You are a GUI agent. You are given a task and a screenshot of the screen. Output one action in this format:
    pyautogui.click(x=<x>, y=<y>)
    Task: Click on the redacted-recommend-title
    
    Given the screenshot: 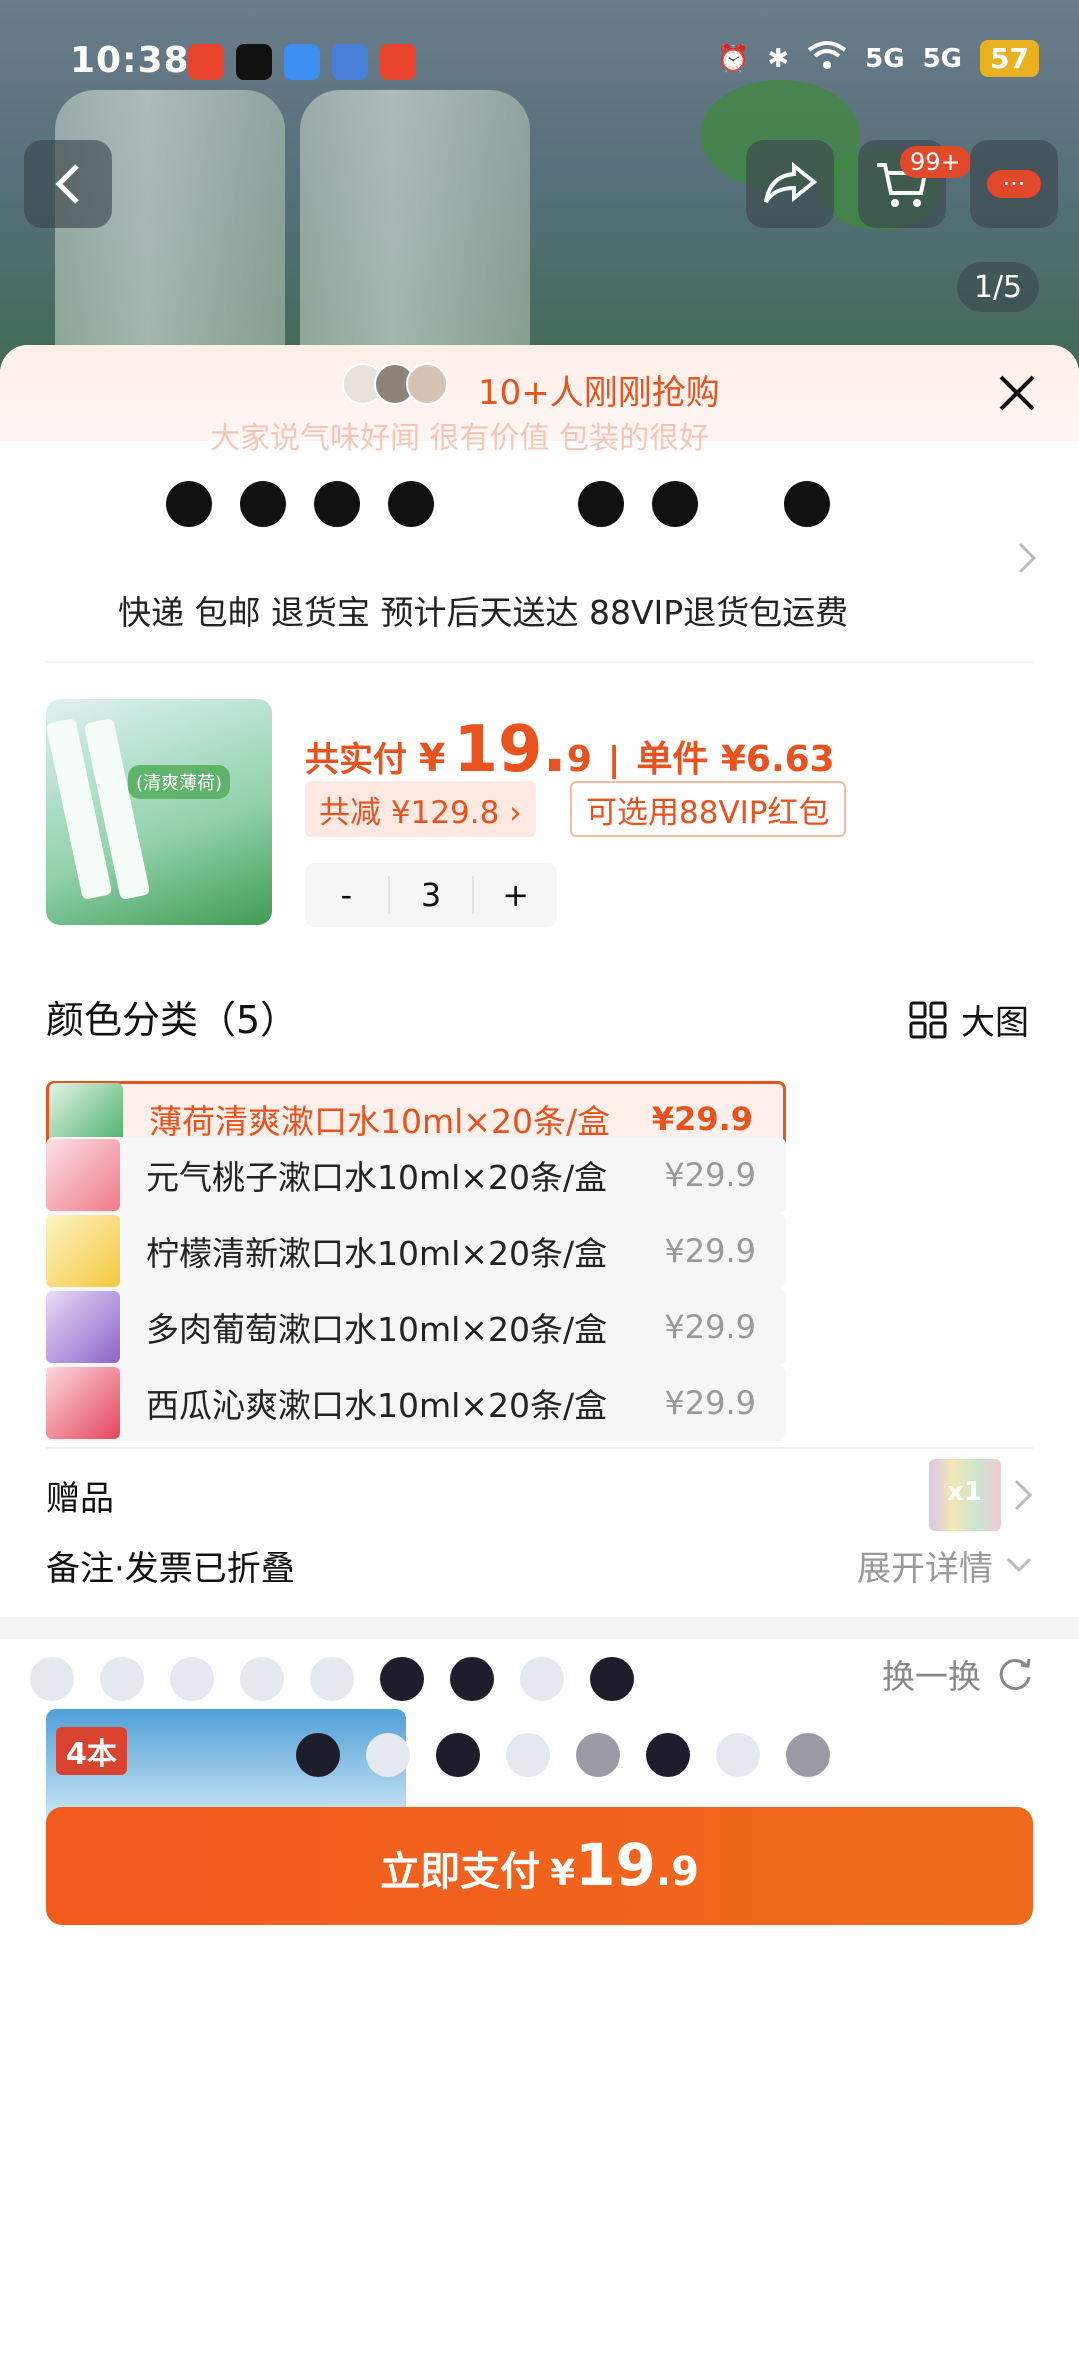 What is the action you would take?
    pyautogui.click(x=332, y=1679)
    